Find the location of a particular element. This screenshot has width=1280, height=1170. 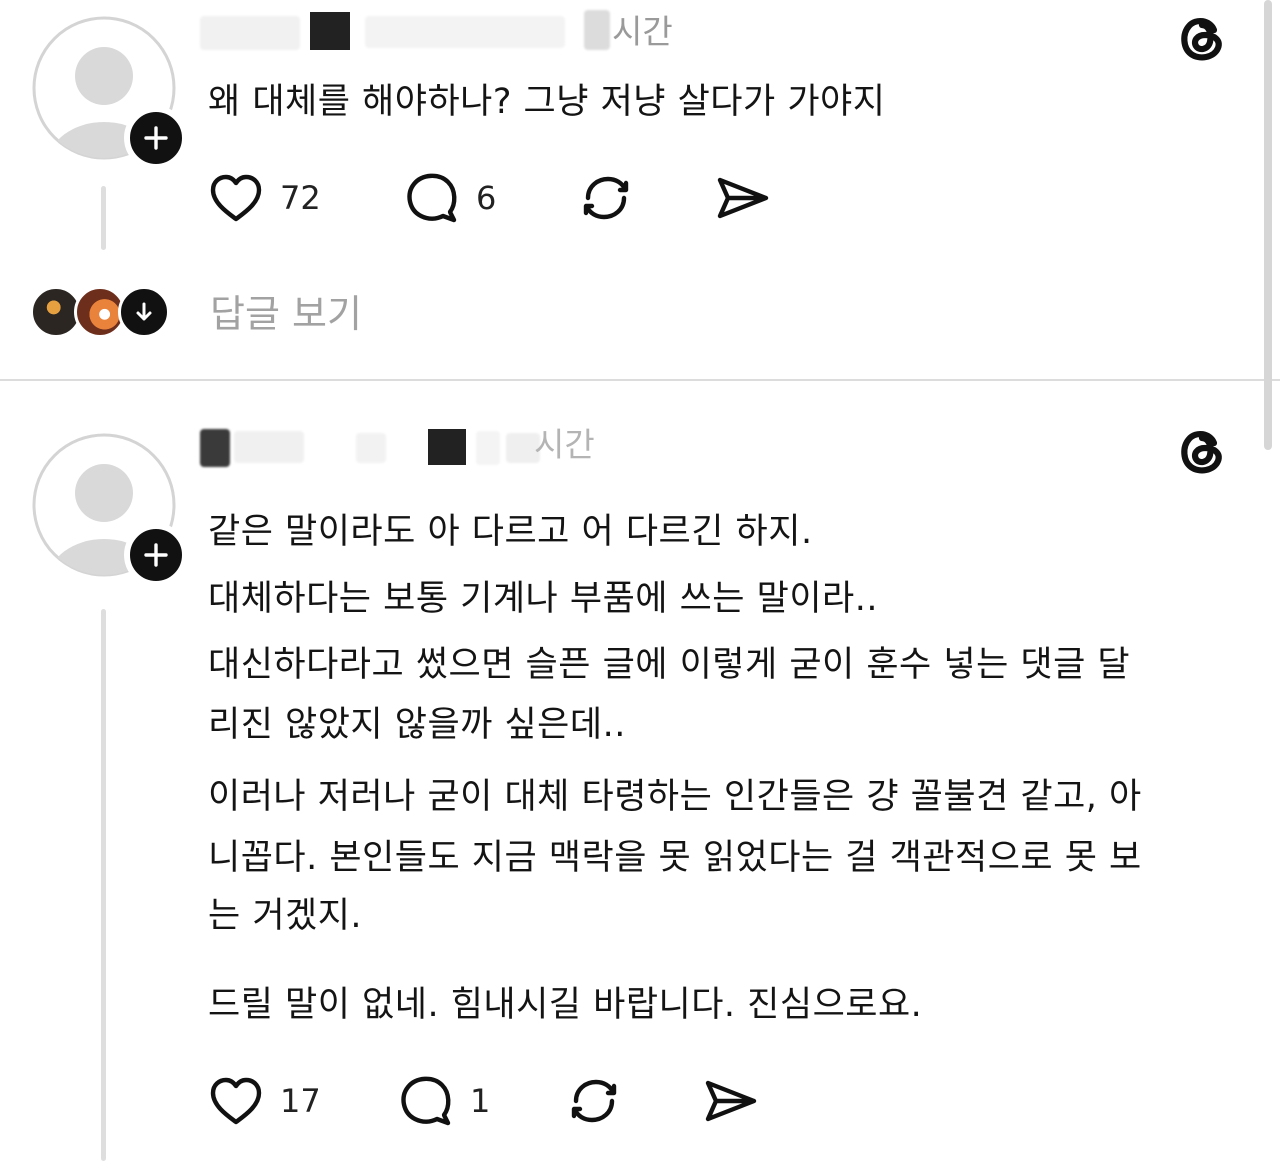

scrollbar is located at coordinates (1268, 225).